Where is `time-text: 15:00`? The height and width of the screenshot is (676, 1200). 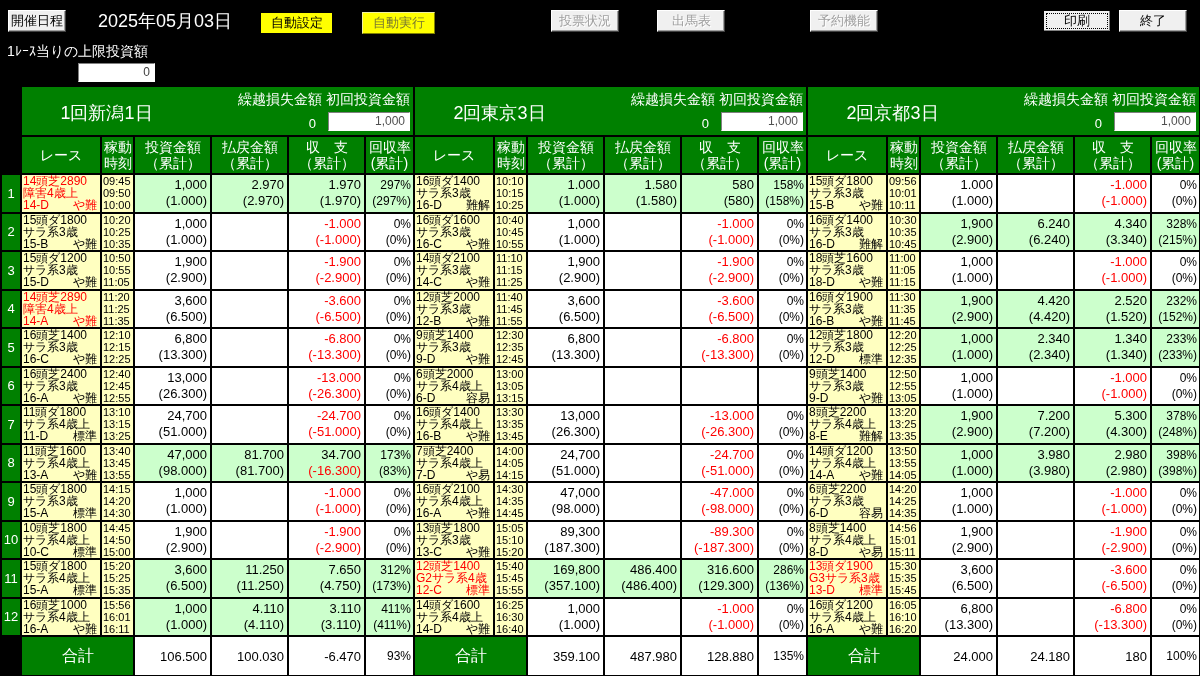
time-text: 15:00 is located at coordinates (117, 551).